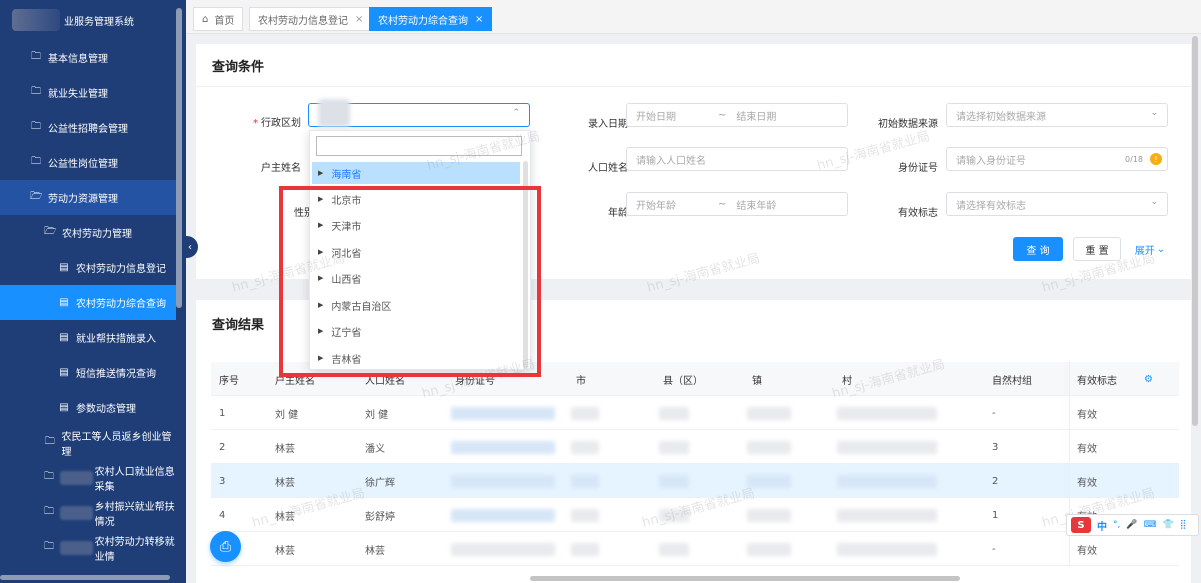 The width and height of the screenshot is (1201, 583). Describe the element at coordinates (737, 115) in the screenshot. I see `entry-date-range: 开始日期 ~ 结束日期` at that location.